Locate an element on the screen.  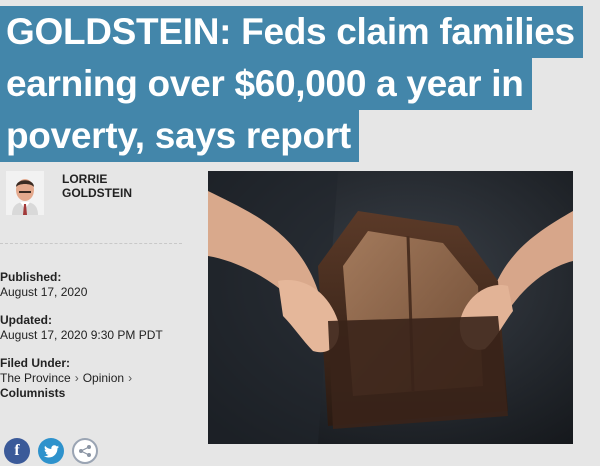
byline: LORRIE GOLDSTEIN is located at coordinates (96, 193).